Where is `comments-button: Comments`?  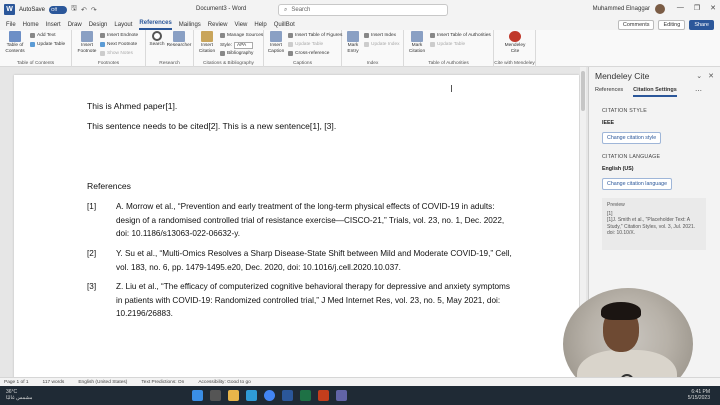
comments-button: Comments is located at coordinates (636, 25).